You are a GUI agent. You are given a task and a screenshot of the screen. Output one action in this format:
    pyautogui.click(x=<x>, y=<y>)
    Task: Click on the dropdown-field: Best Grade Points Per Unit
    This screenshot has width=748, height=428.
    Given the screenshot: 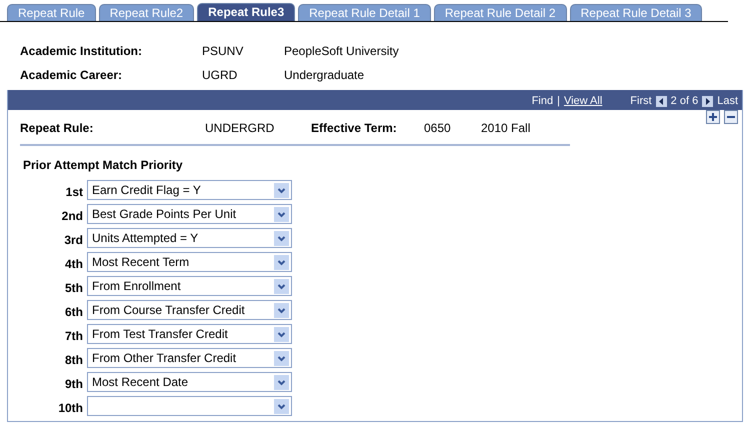 What is the action you would take?
    pyautogui.click(x=189, y=214)
    